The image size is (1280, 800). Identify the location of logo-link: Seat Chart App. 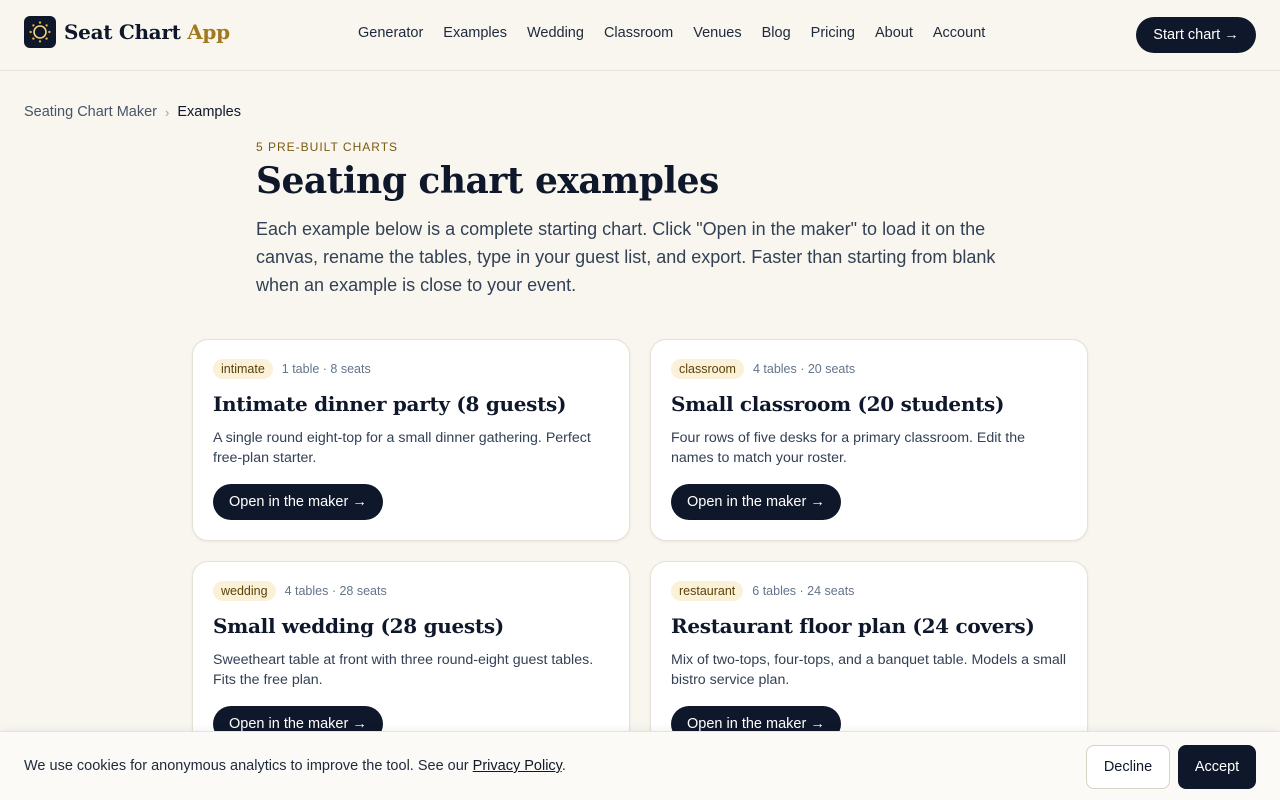
(127, 32).